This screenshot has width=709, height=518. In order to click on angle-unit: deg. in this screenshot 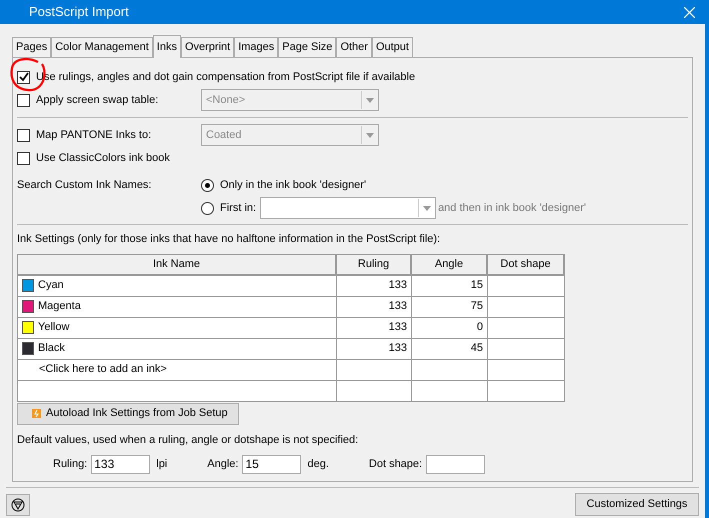, I will do `click(318, 464)`.